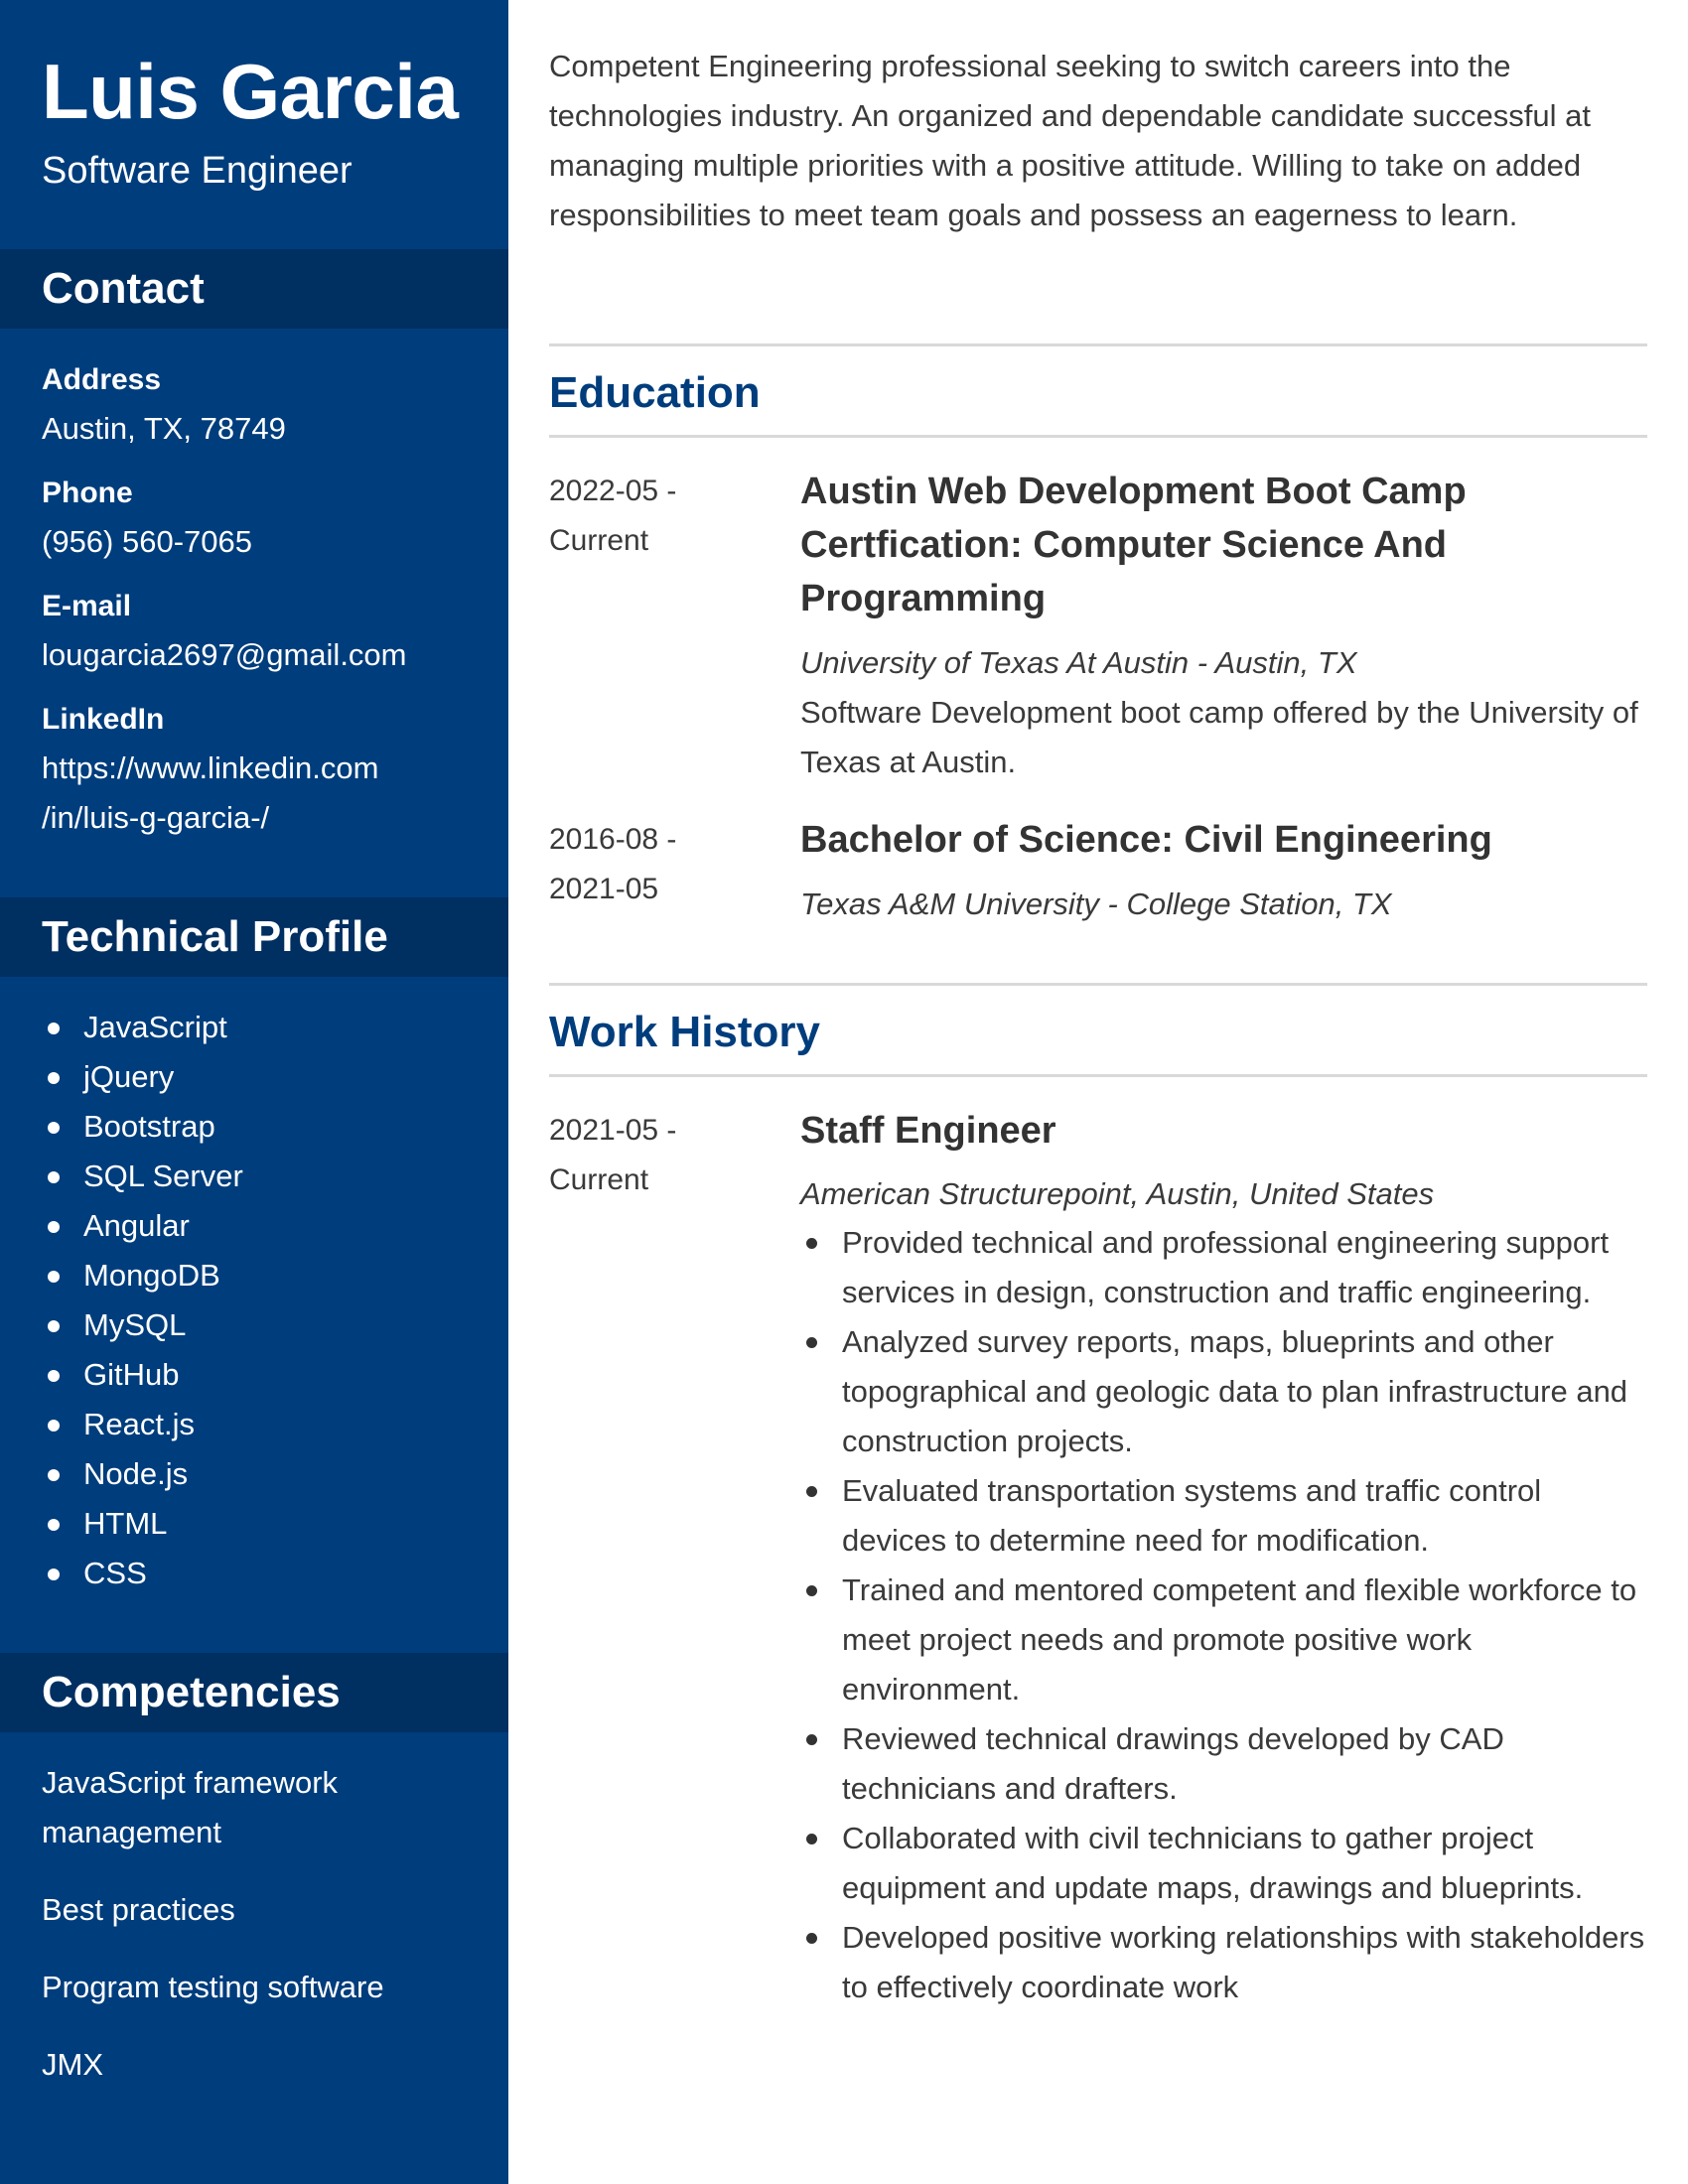  I want to click on skill-item: JavaScript, so click(142, 1027).